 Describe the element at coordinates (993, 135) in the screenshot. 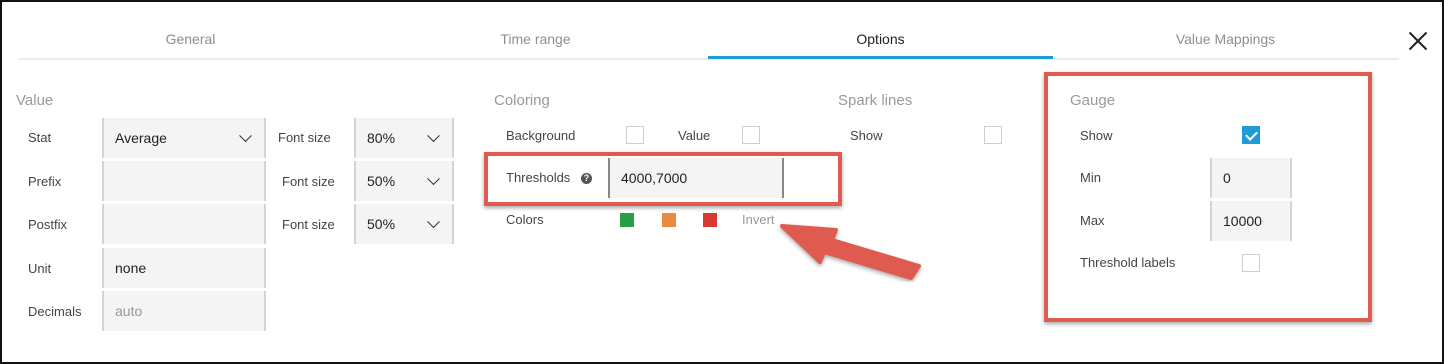

I see `spark-lines-show-checkbox` at that location.